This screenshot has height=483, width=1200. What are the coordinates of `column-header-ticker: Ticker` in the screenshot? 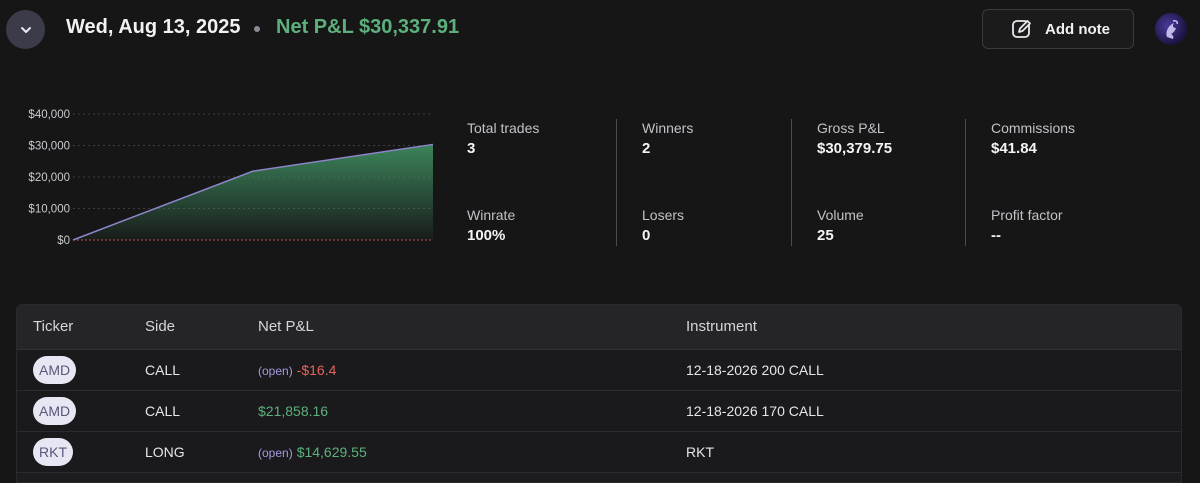 It's located at (53, 326).